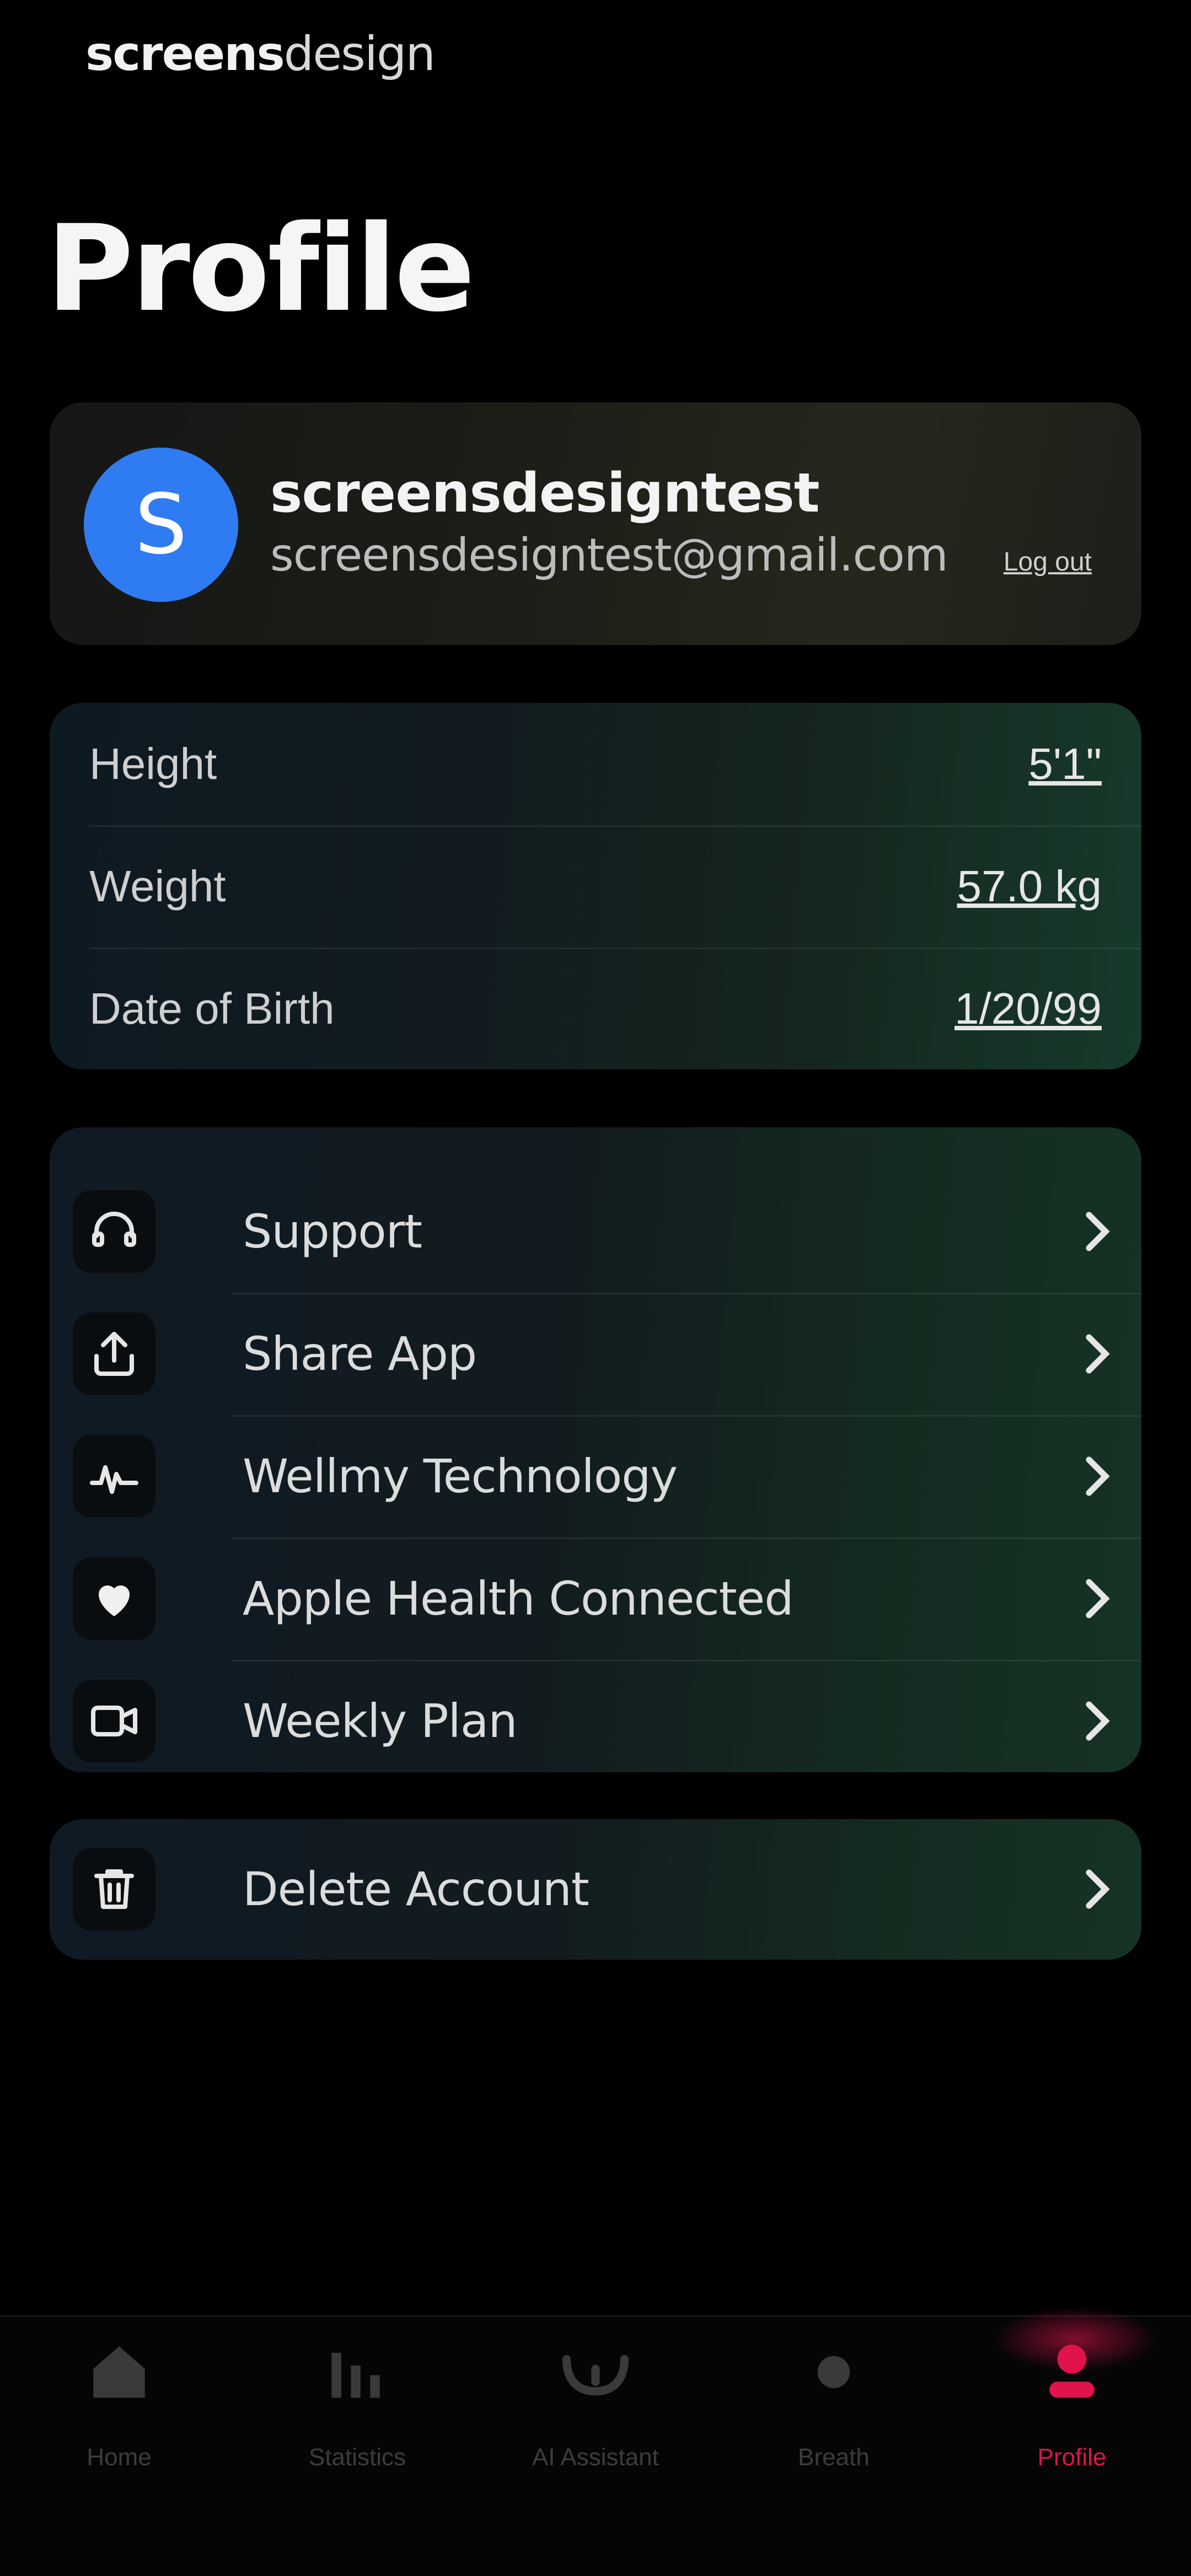  I want to click on menu-item-label: Wellmy Technology, so click(460, 1476).